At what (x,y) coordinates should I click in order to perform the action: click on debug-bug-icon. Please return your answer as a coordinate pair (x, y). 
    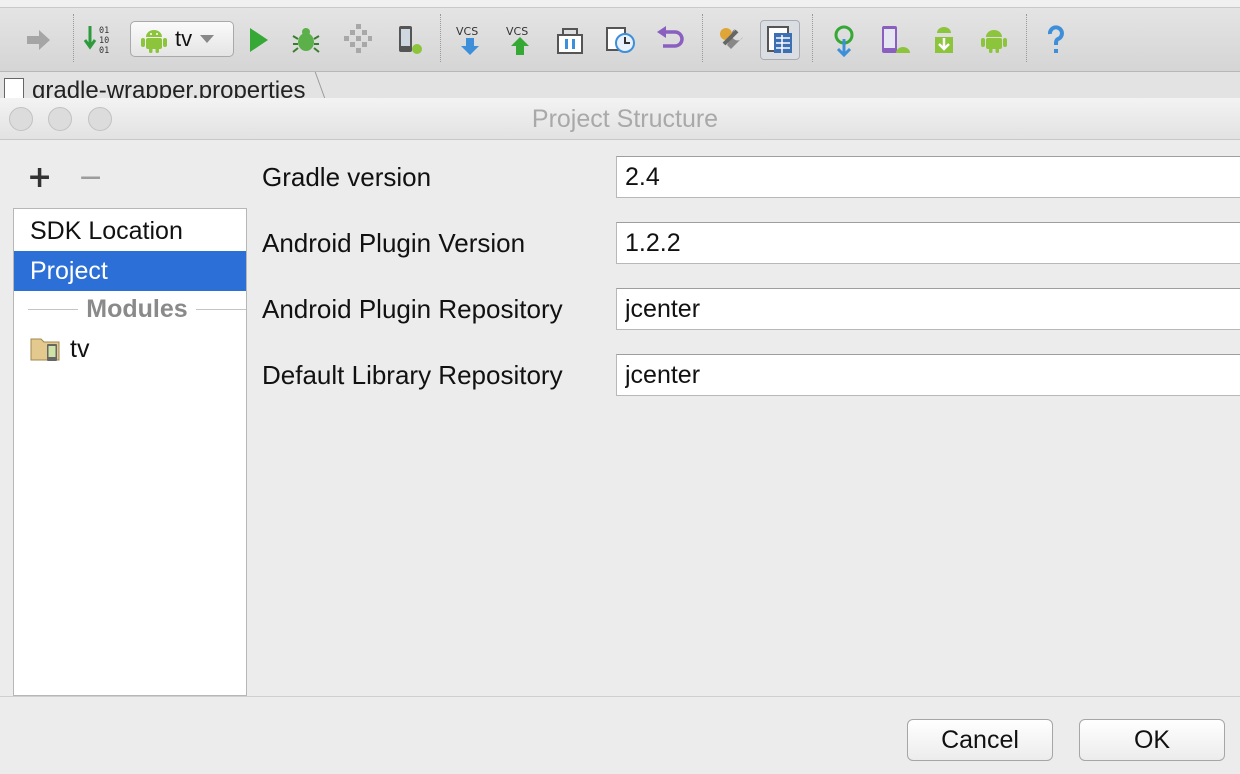
    Looking at the image, I should click on (306, 40).